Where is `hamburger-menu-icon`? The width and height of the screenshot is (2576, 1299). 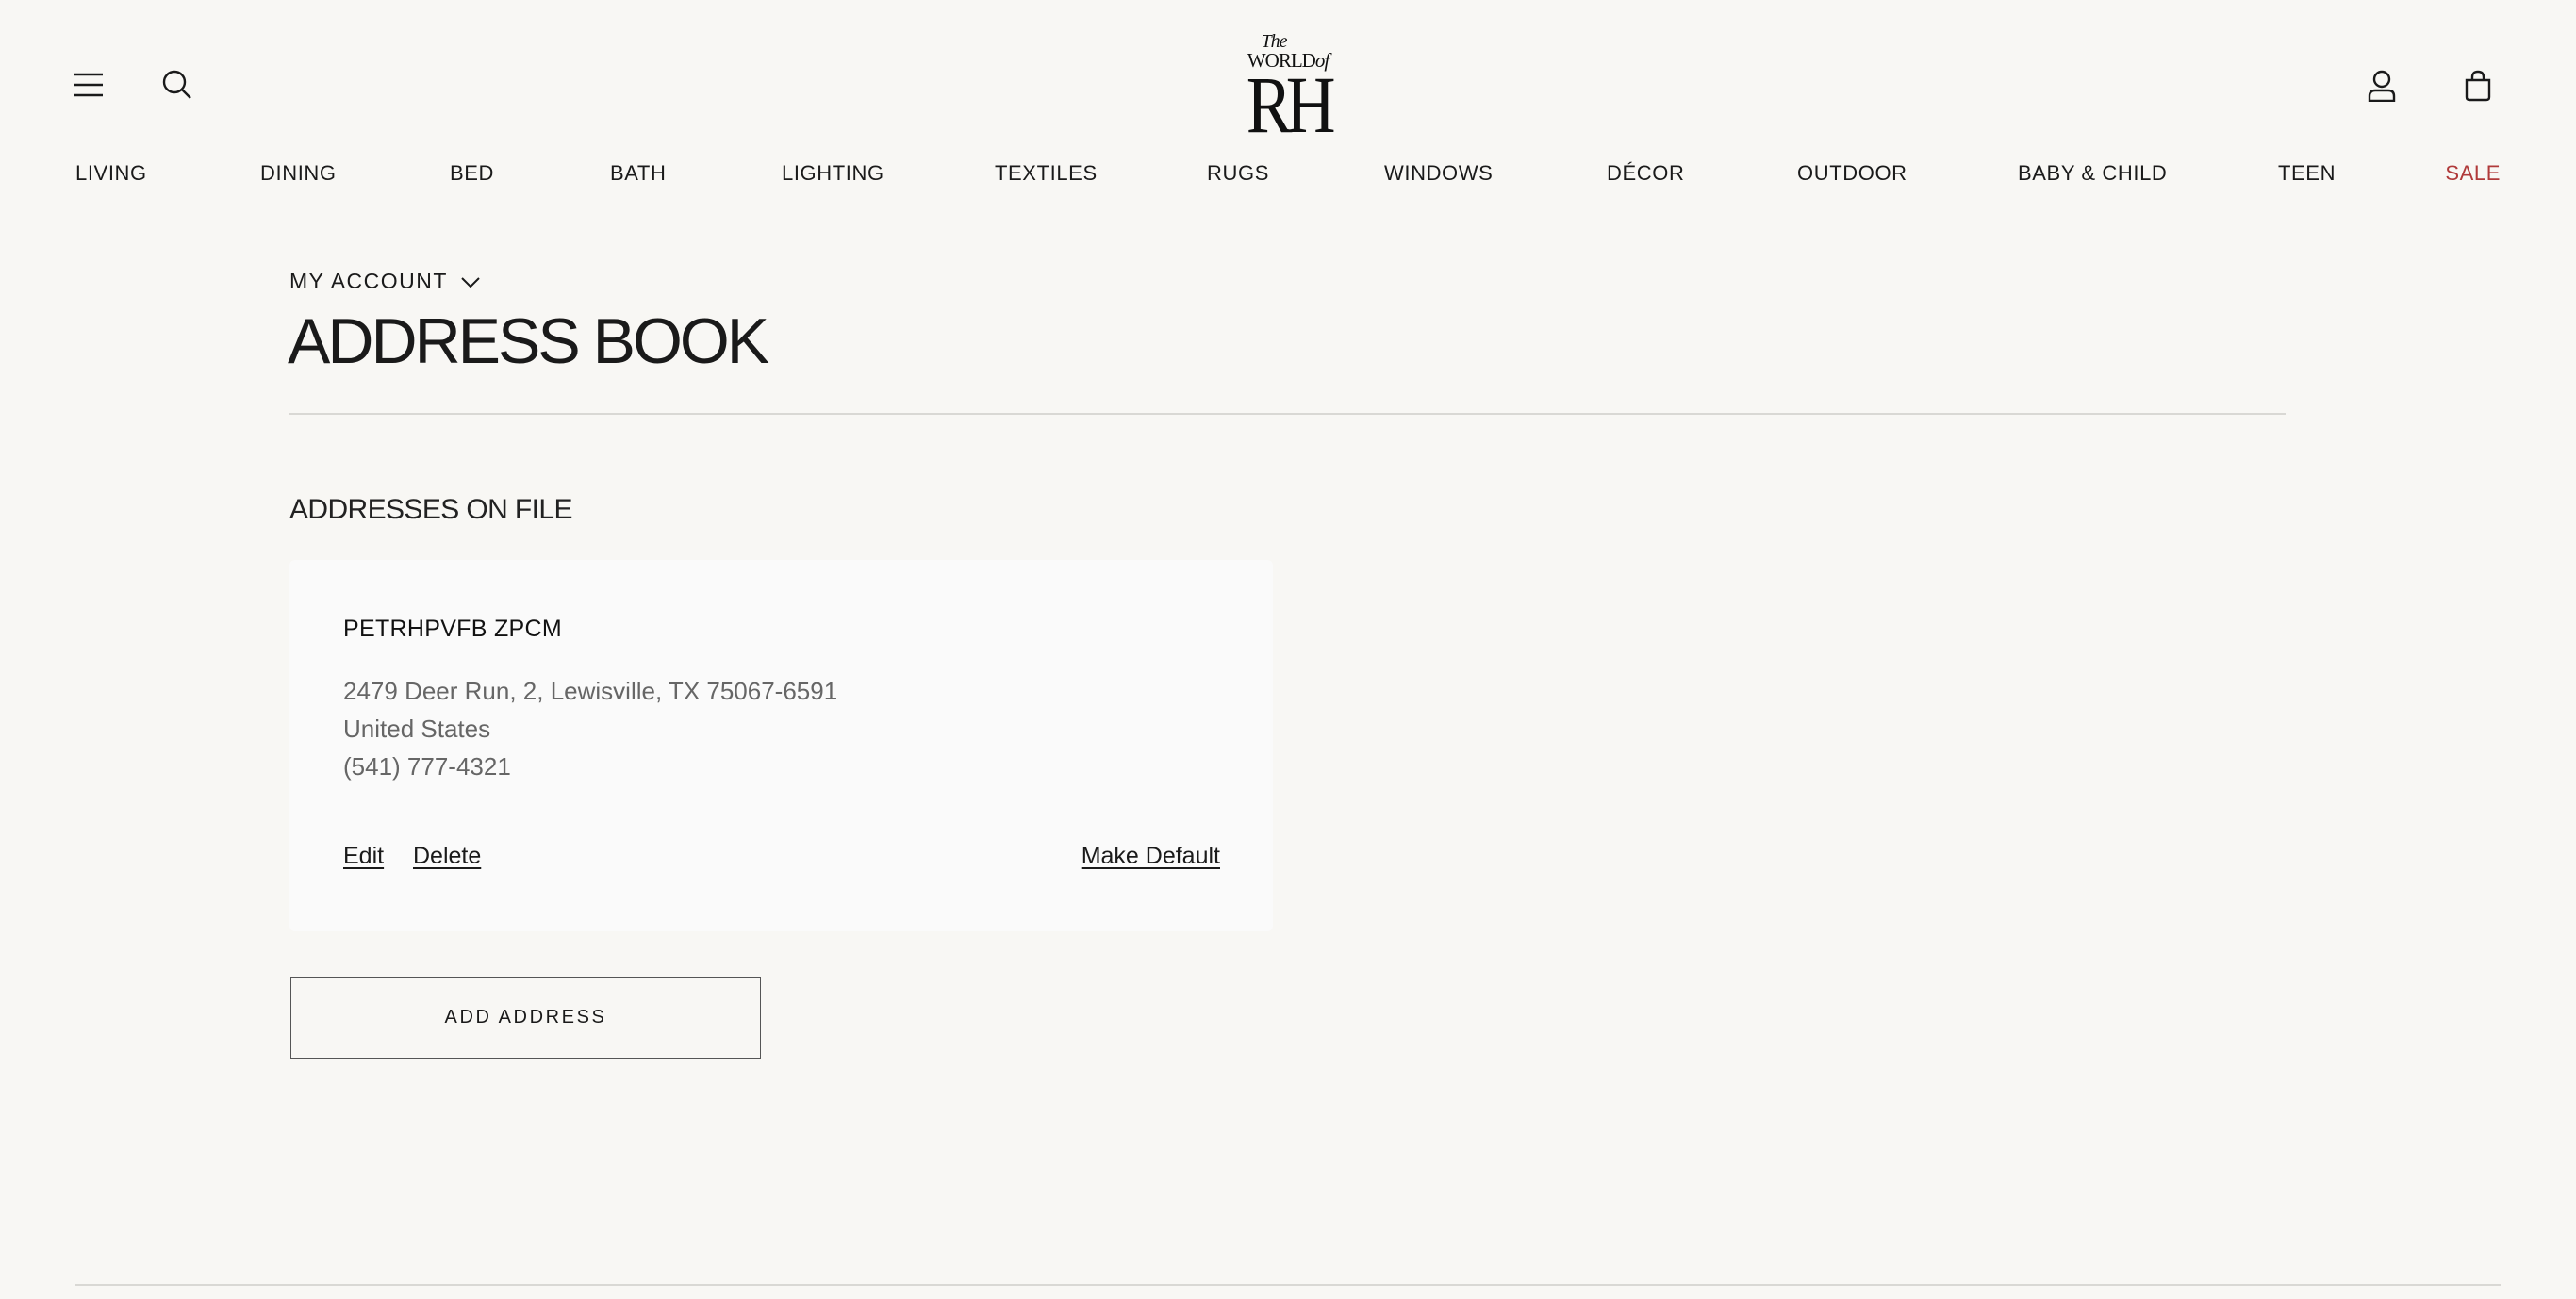
hamburger-menu-icon is located at coordinates (89, 85).